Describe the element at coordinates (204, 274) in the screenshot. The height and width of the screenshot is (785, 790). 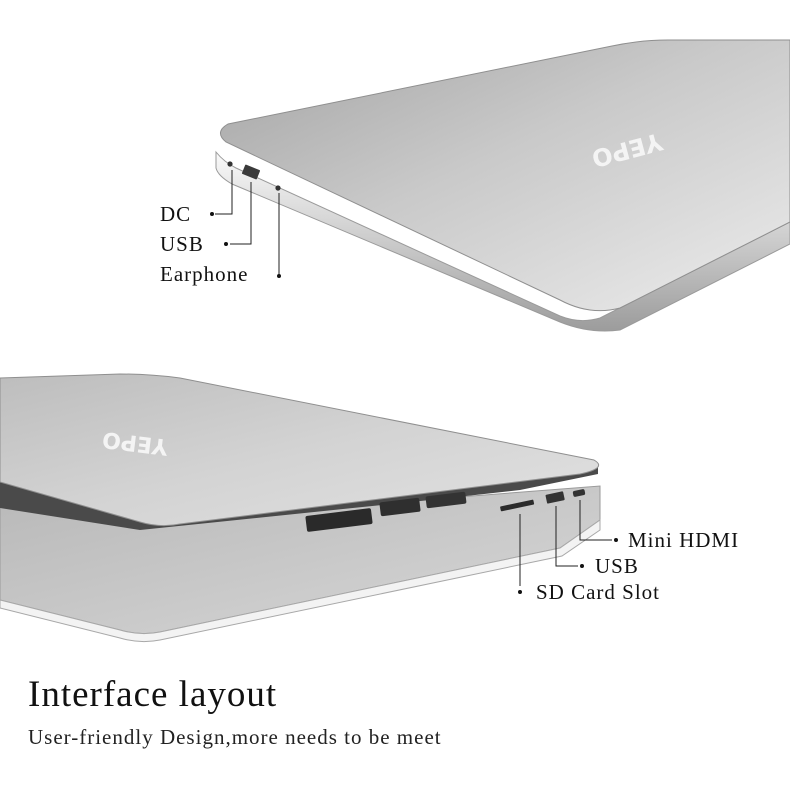
I see `label-earphone: Earphone` at that location.